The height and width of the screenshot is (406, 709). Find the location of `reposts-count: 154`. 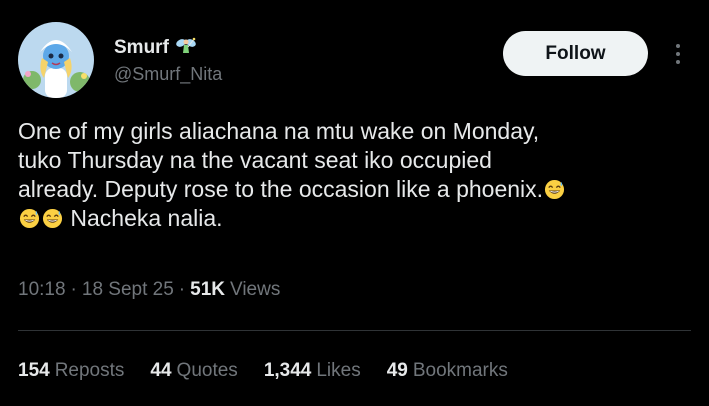

reposts-count: 154 is located at coordinates (34, 370).